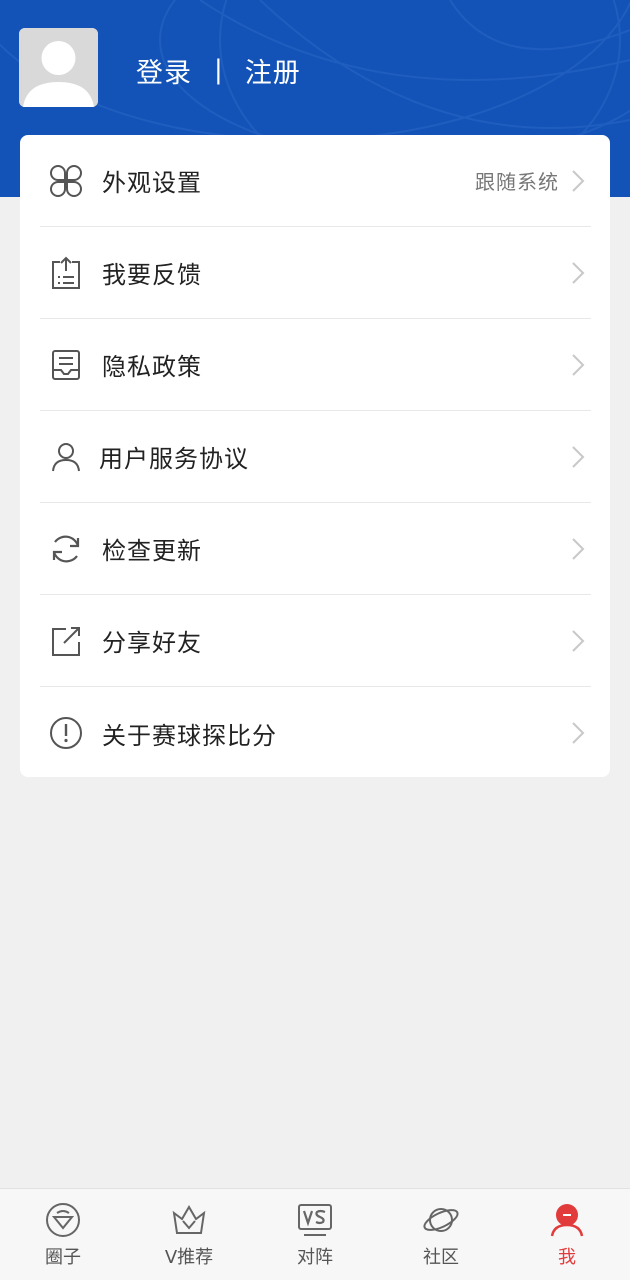 The width and height of the screenshot is (630, 1280). I want to click on menu-item-label: 外观设置, so click(152, 183).